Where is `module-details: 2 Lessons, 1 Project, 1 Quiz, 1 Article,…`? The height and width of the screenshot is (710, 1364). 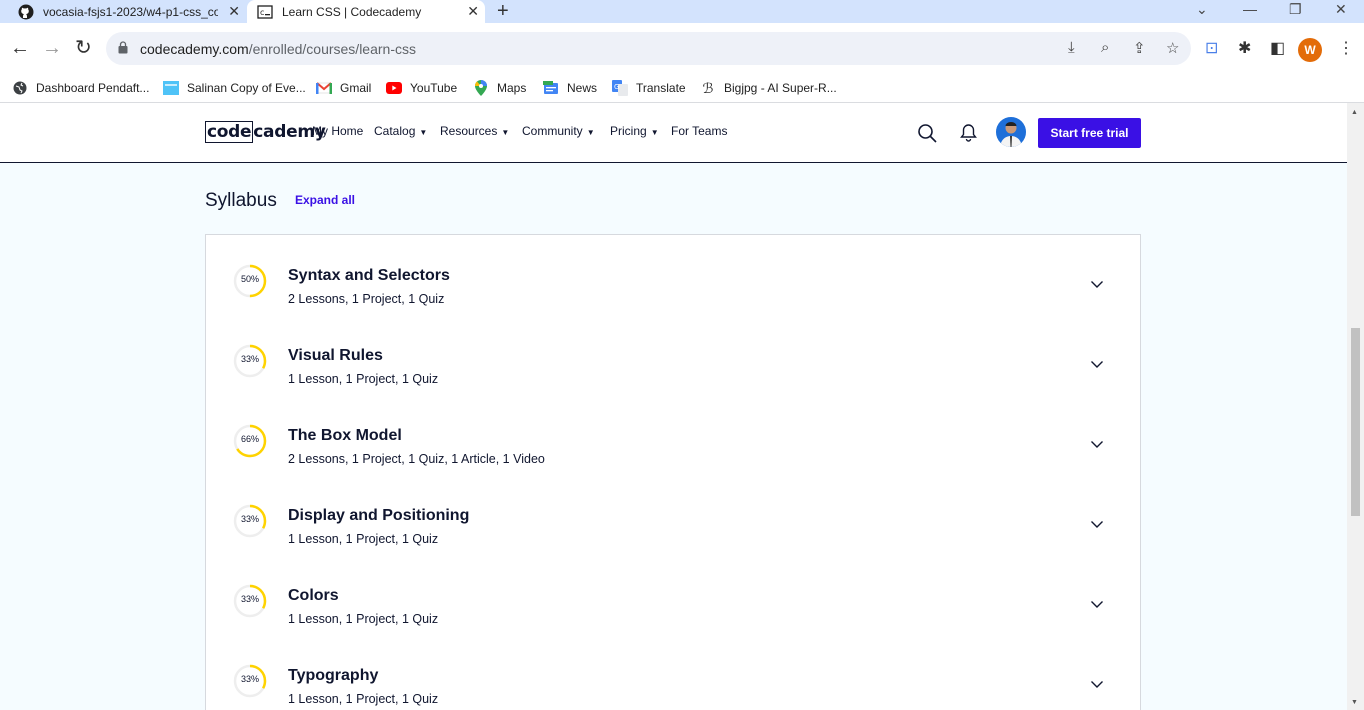 module-details: 2 Lessons, 1 Project, 1 Quiz, 1 Article,… is located at coordinates (416, 459).